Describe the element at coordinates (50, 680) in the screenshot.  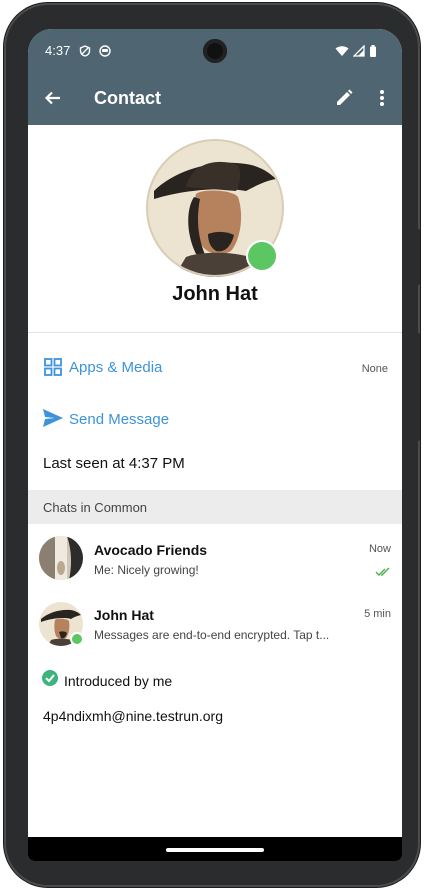
I see `verified-check-icon` at that location.